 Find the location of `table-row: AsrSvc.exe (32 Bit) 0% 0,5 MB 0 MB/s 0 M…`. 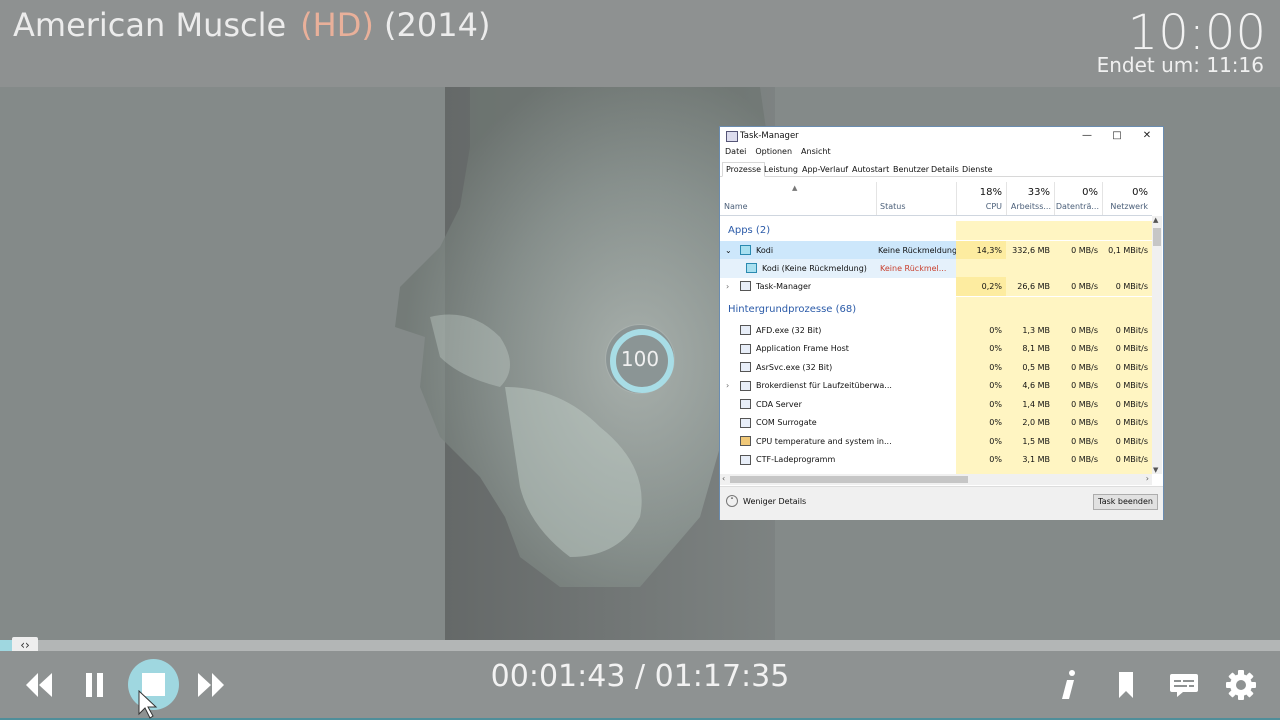

table-row: AsrSvc.exe (32 Bit) 0% 0,5 MB 0 MB/s 0 M… is located at coordinates (936, 367).